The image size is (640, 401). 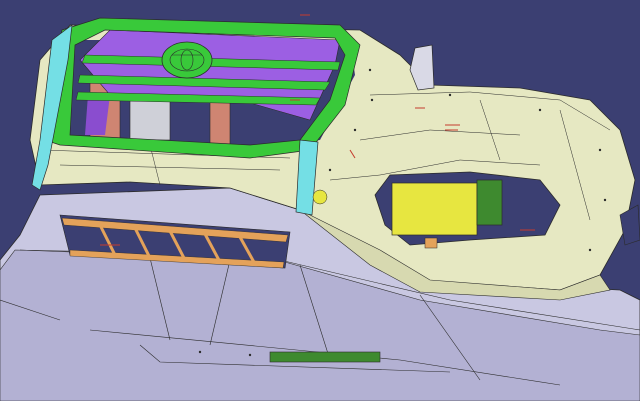 What do you see at coordinates (489, 202) in the screenshot?
I see `fog-lamp-mount` at bounding box center [489, 202].